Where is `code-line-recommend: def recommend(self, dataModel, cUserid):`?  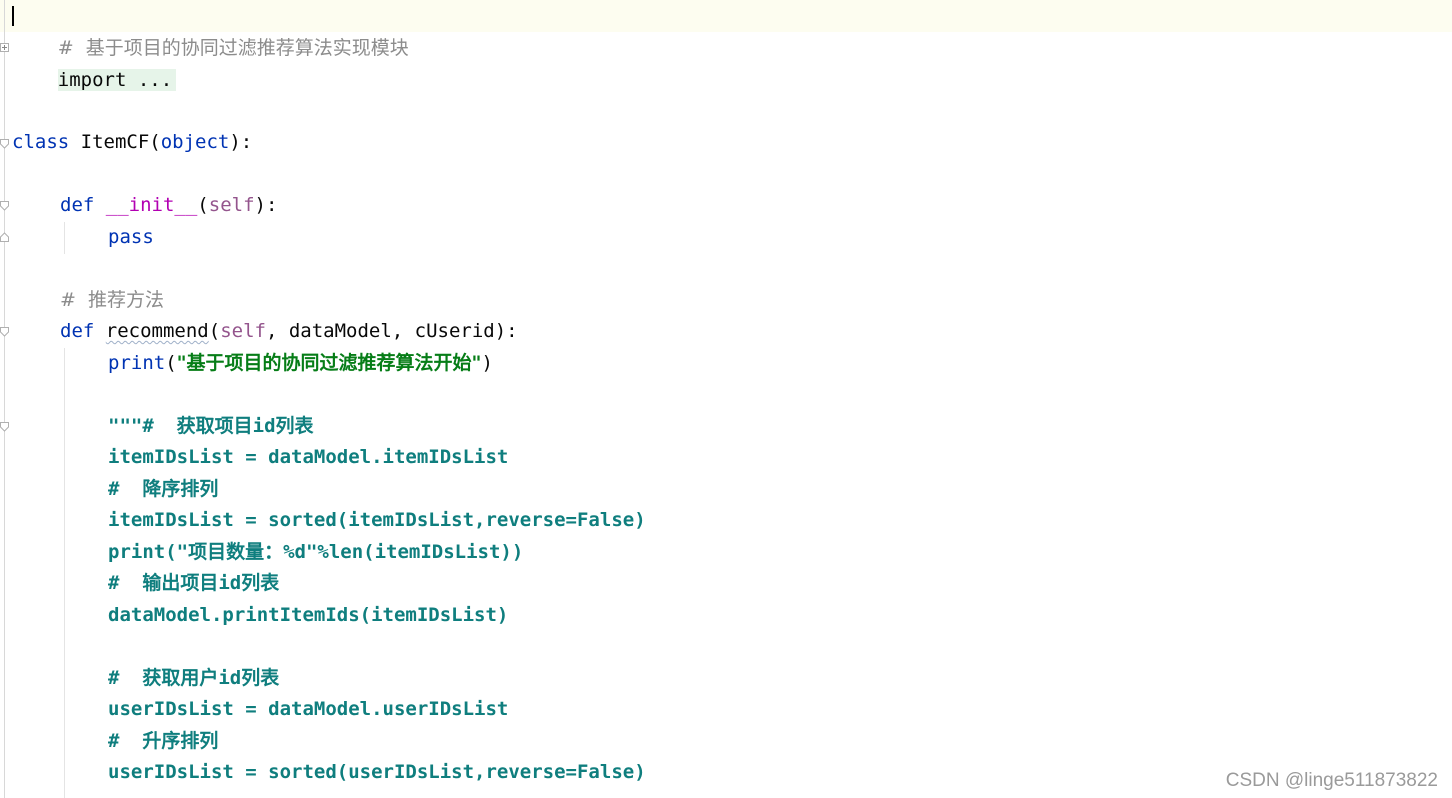
code-line-recommend: def recommend(self, dataModel, cUserid): is located at coordinates (289, 331).